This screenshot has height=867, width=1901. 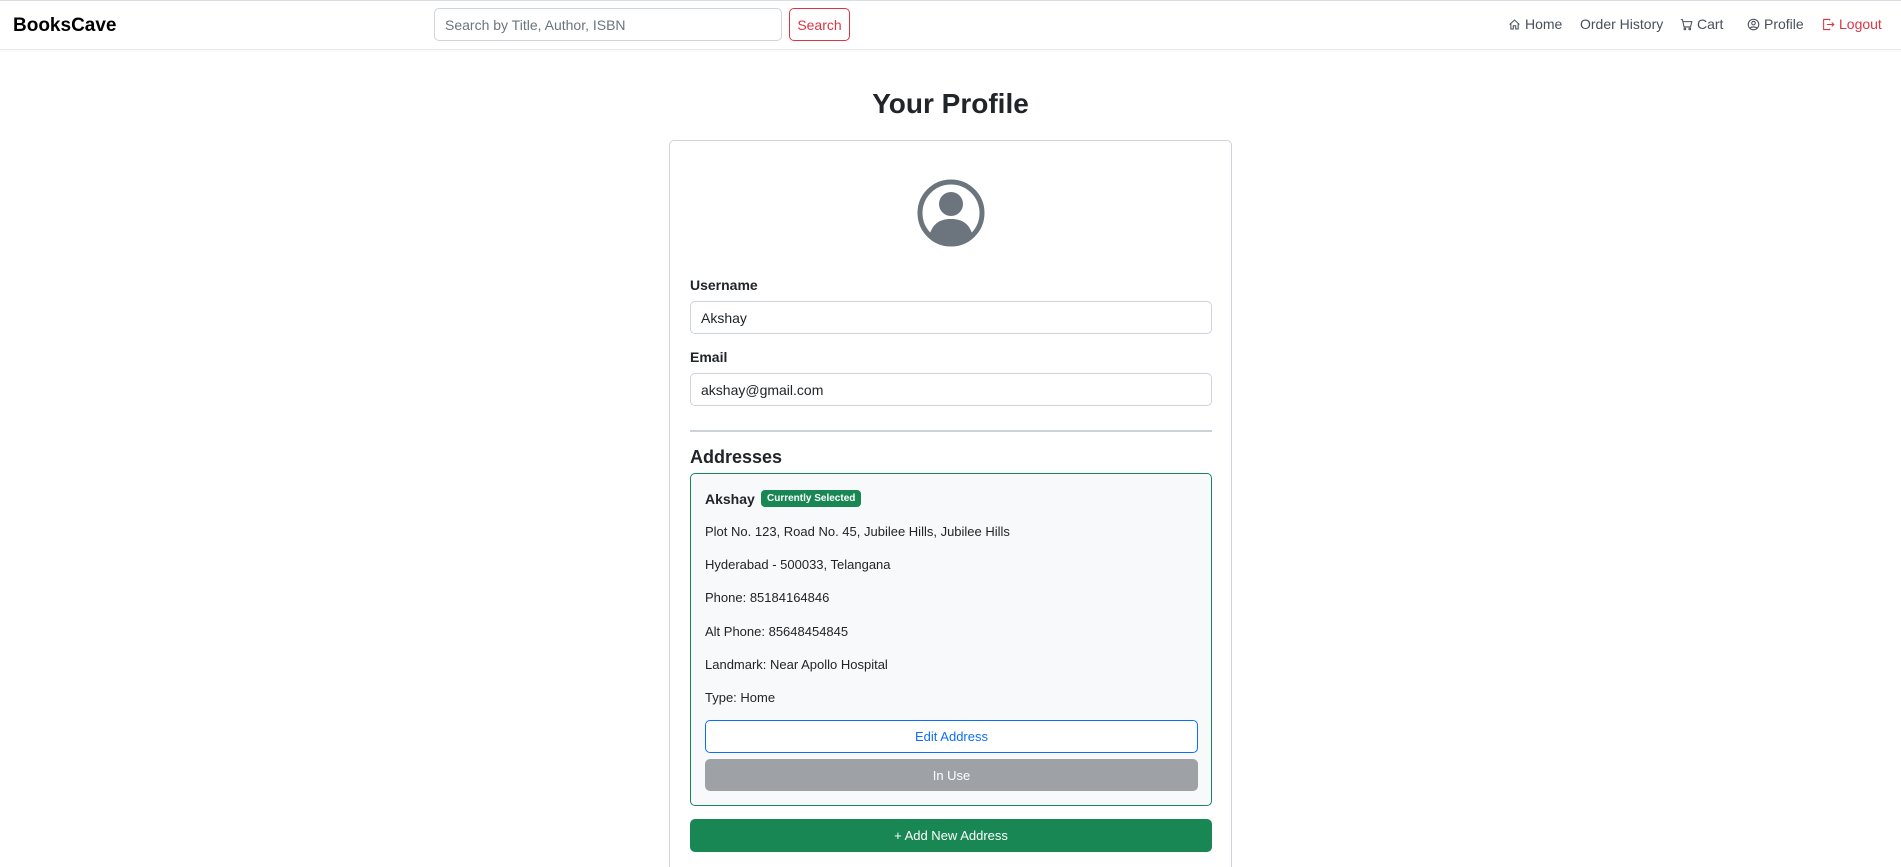 What do you see at coordinates (951, 317) in the screenshot?
I see `username-field` at bounding box center [951, 317].